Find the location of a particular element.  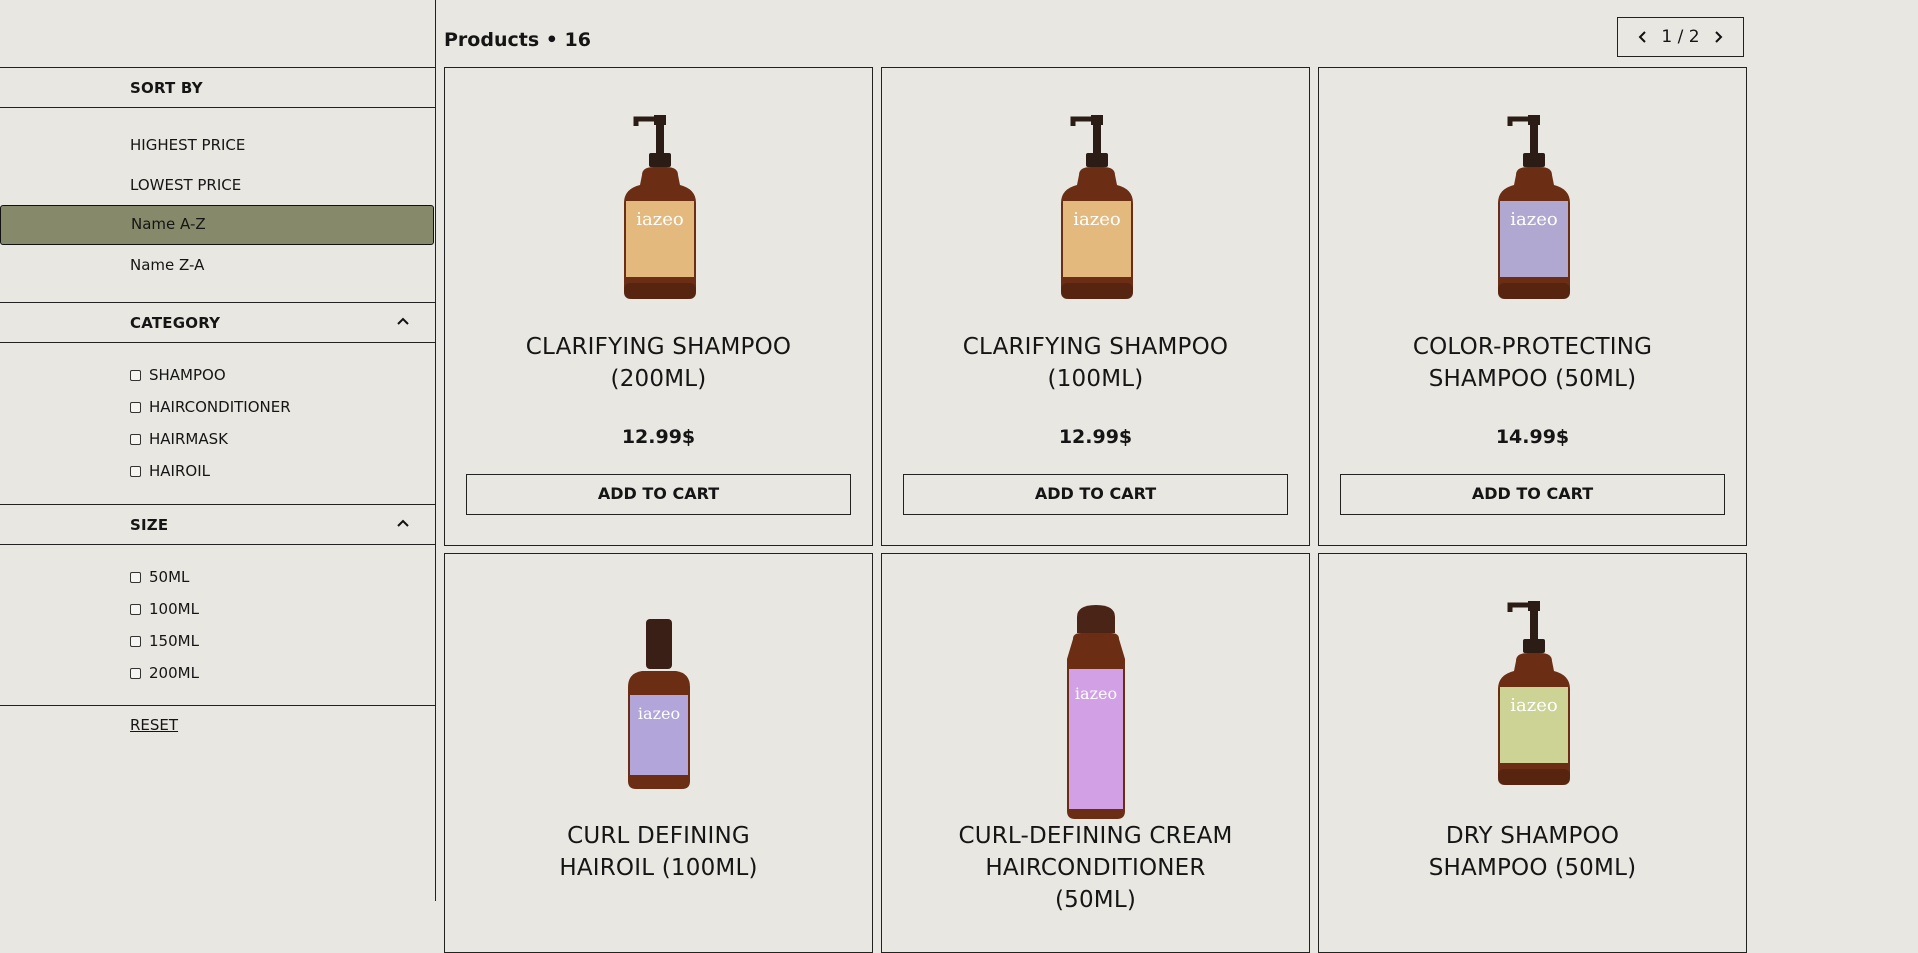

product-name: DRY SHAMPOO SHAMPOO (50ML) is located at coordinates (1533, 852).